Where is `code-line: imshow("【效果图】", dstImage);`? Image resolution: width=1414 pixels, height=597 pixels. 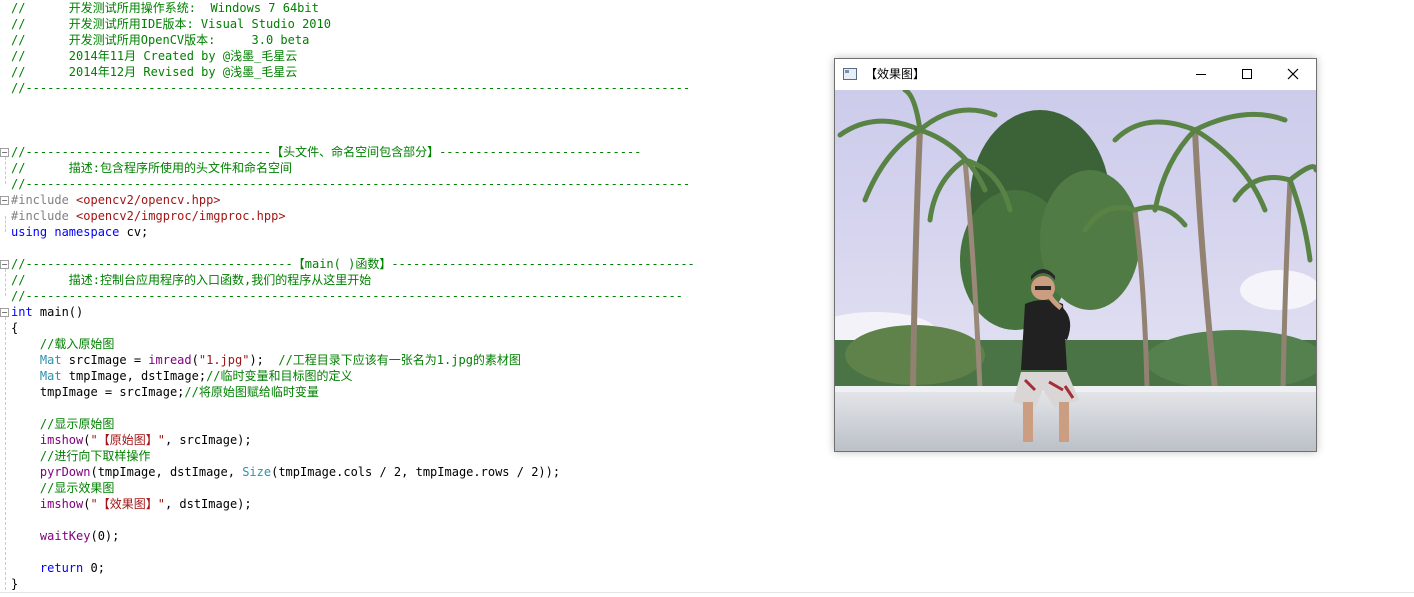
code-line: imshow("【效果图】", dstImage); is located at coordinates (131, 504).